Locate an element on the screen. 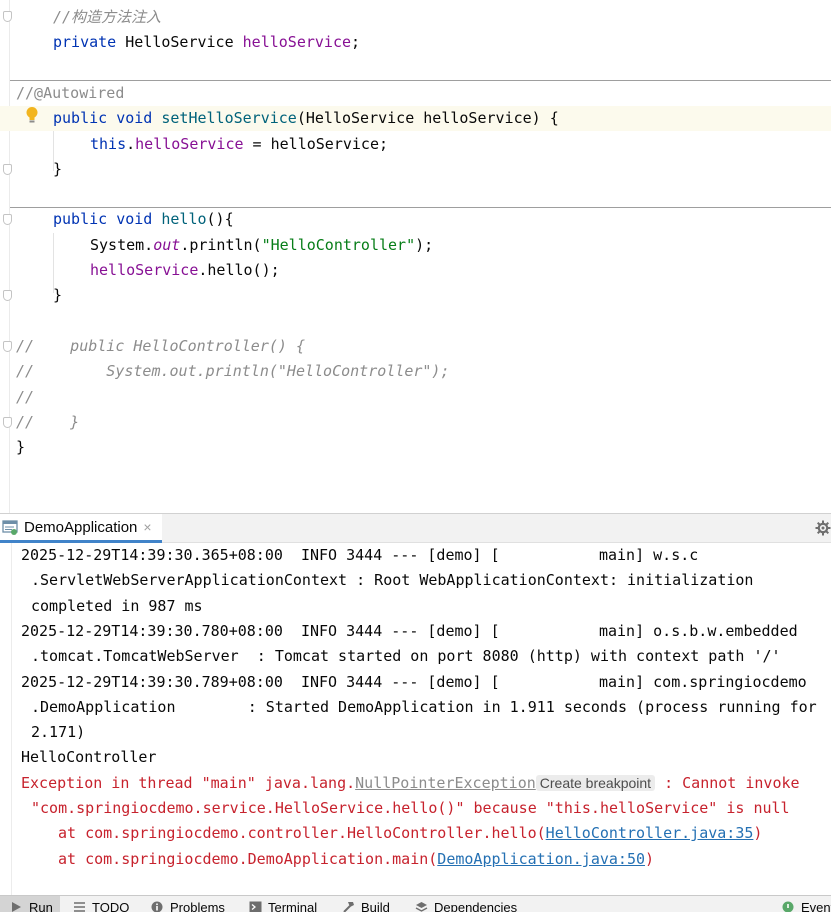 This screenshot has height=912, width=831. console-line: 2.171) is located at coordinates (58, 733).